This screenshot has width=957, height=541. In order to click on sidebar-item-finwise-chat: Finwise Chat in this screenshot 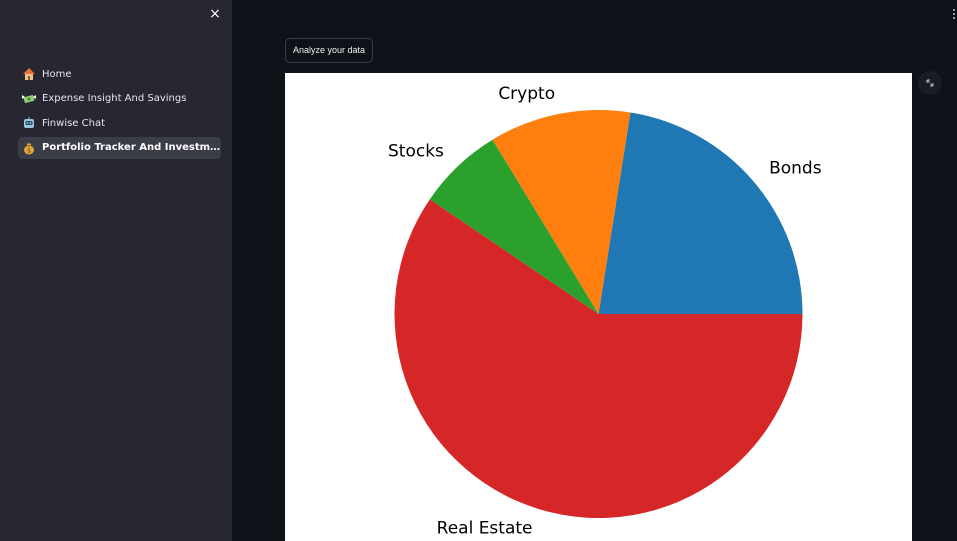, I will do `click(119, 123)`.